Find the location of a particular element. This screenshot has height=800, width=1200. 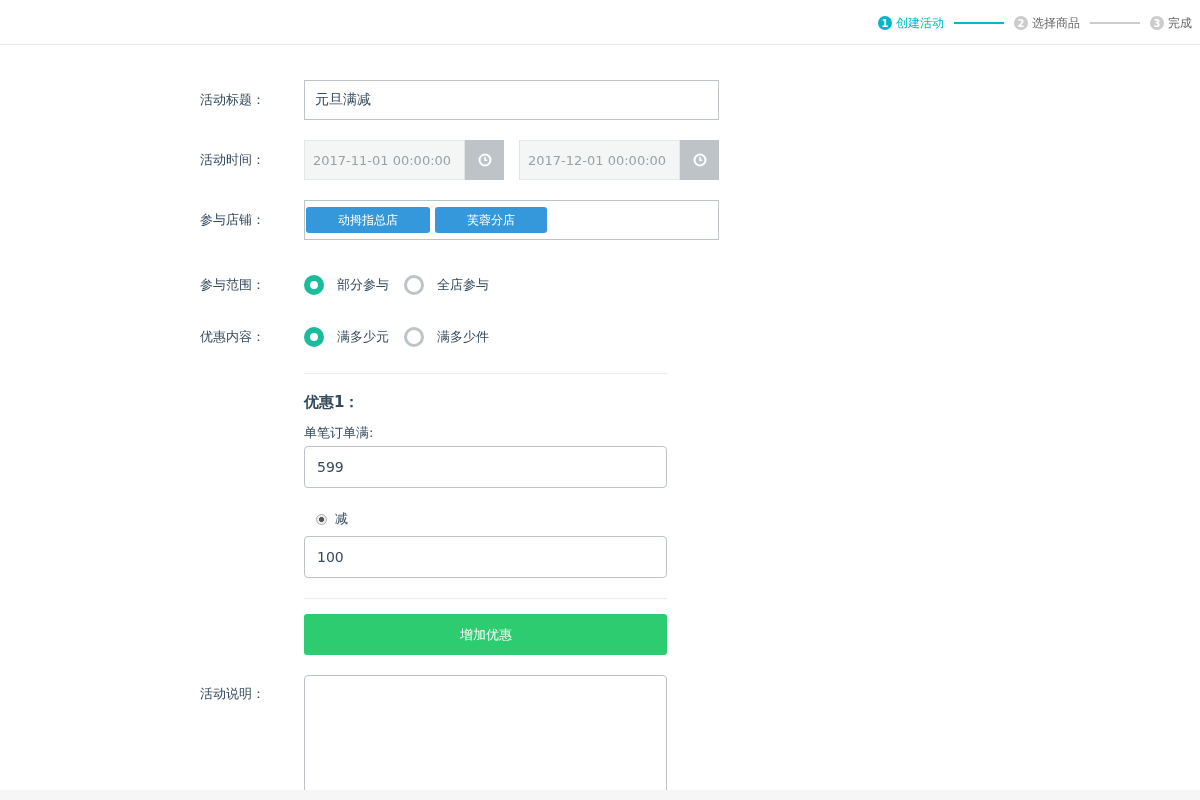

radio-label: 全店参与 is located at coordinates (463, 285).